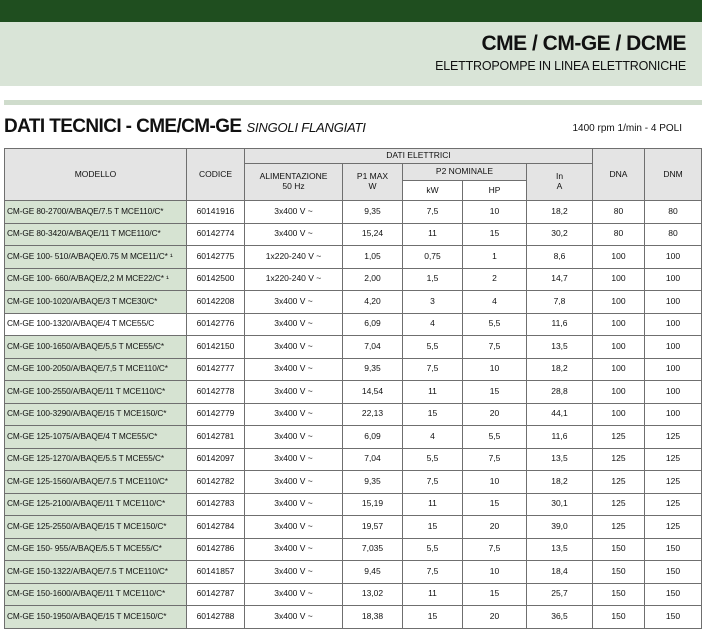 The width and height of the screenshot is (702, 639). I want to click on code-cell: 60142774, so click(215, 234).